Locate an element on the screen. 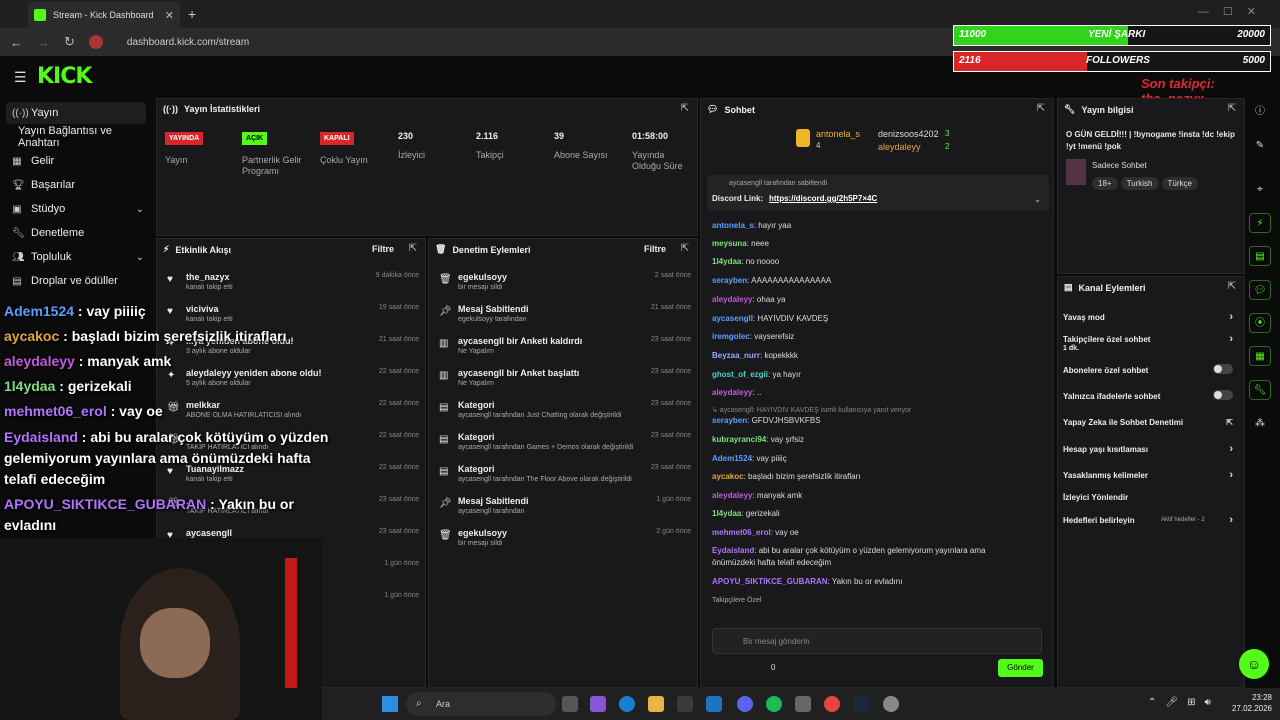 The height and width of the screenshot is (720, 1280). bolt-icon: ⚡︎ is located at coordinates (1260, 223).